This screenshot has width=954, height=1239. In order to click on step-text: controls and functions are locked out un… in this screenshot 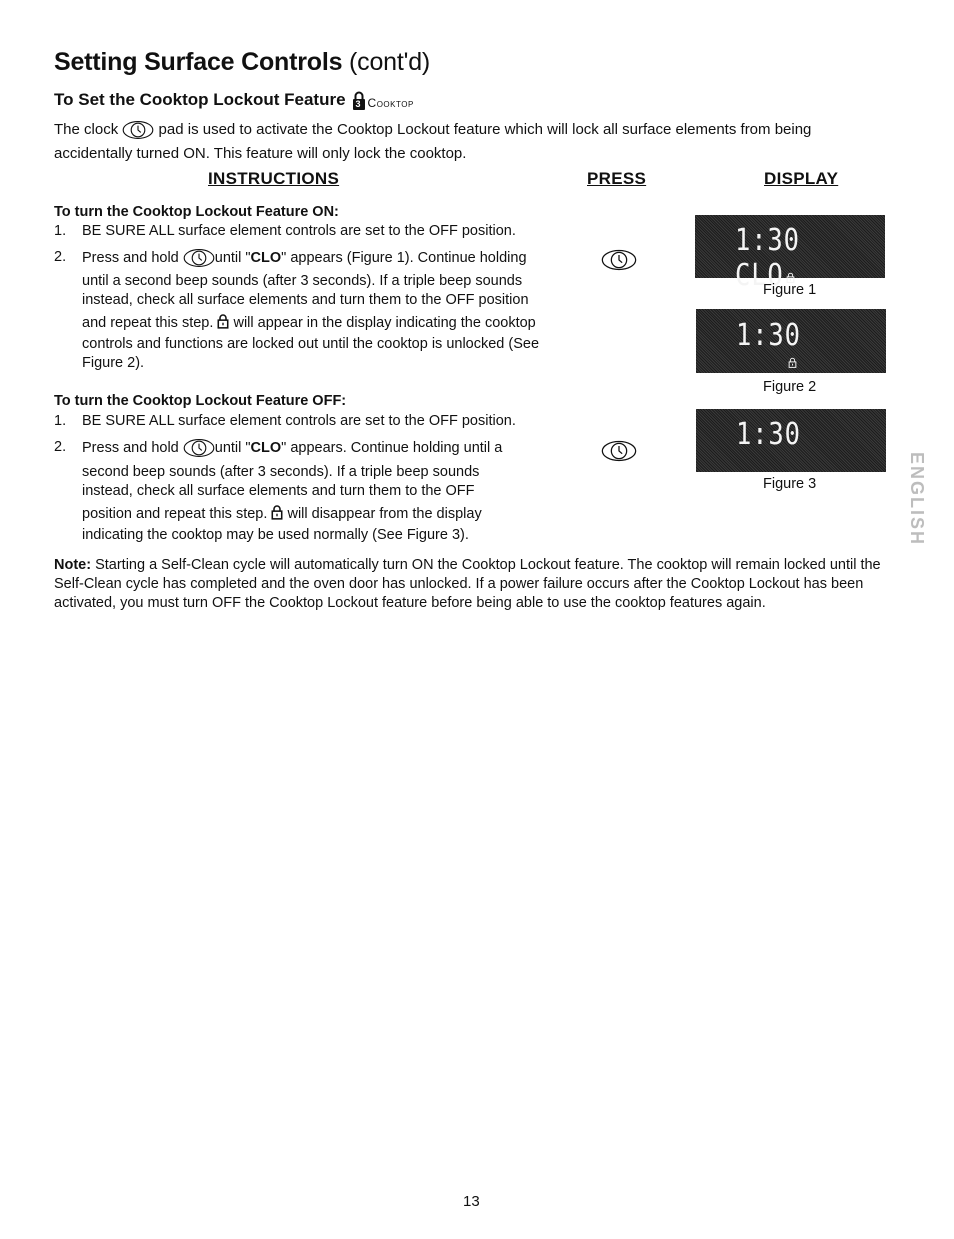, I will do `click(311, 344)`.